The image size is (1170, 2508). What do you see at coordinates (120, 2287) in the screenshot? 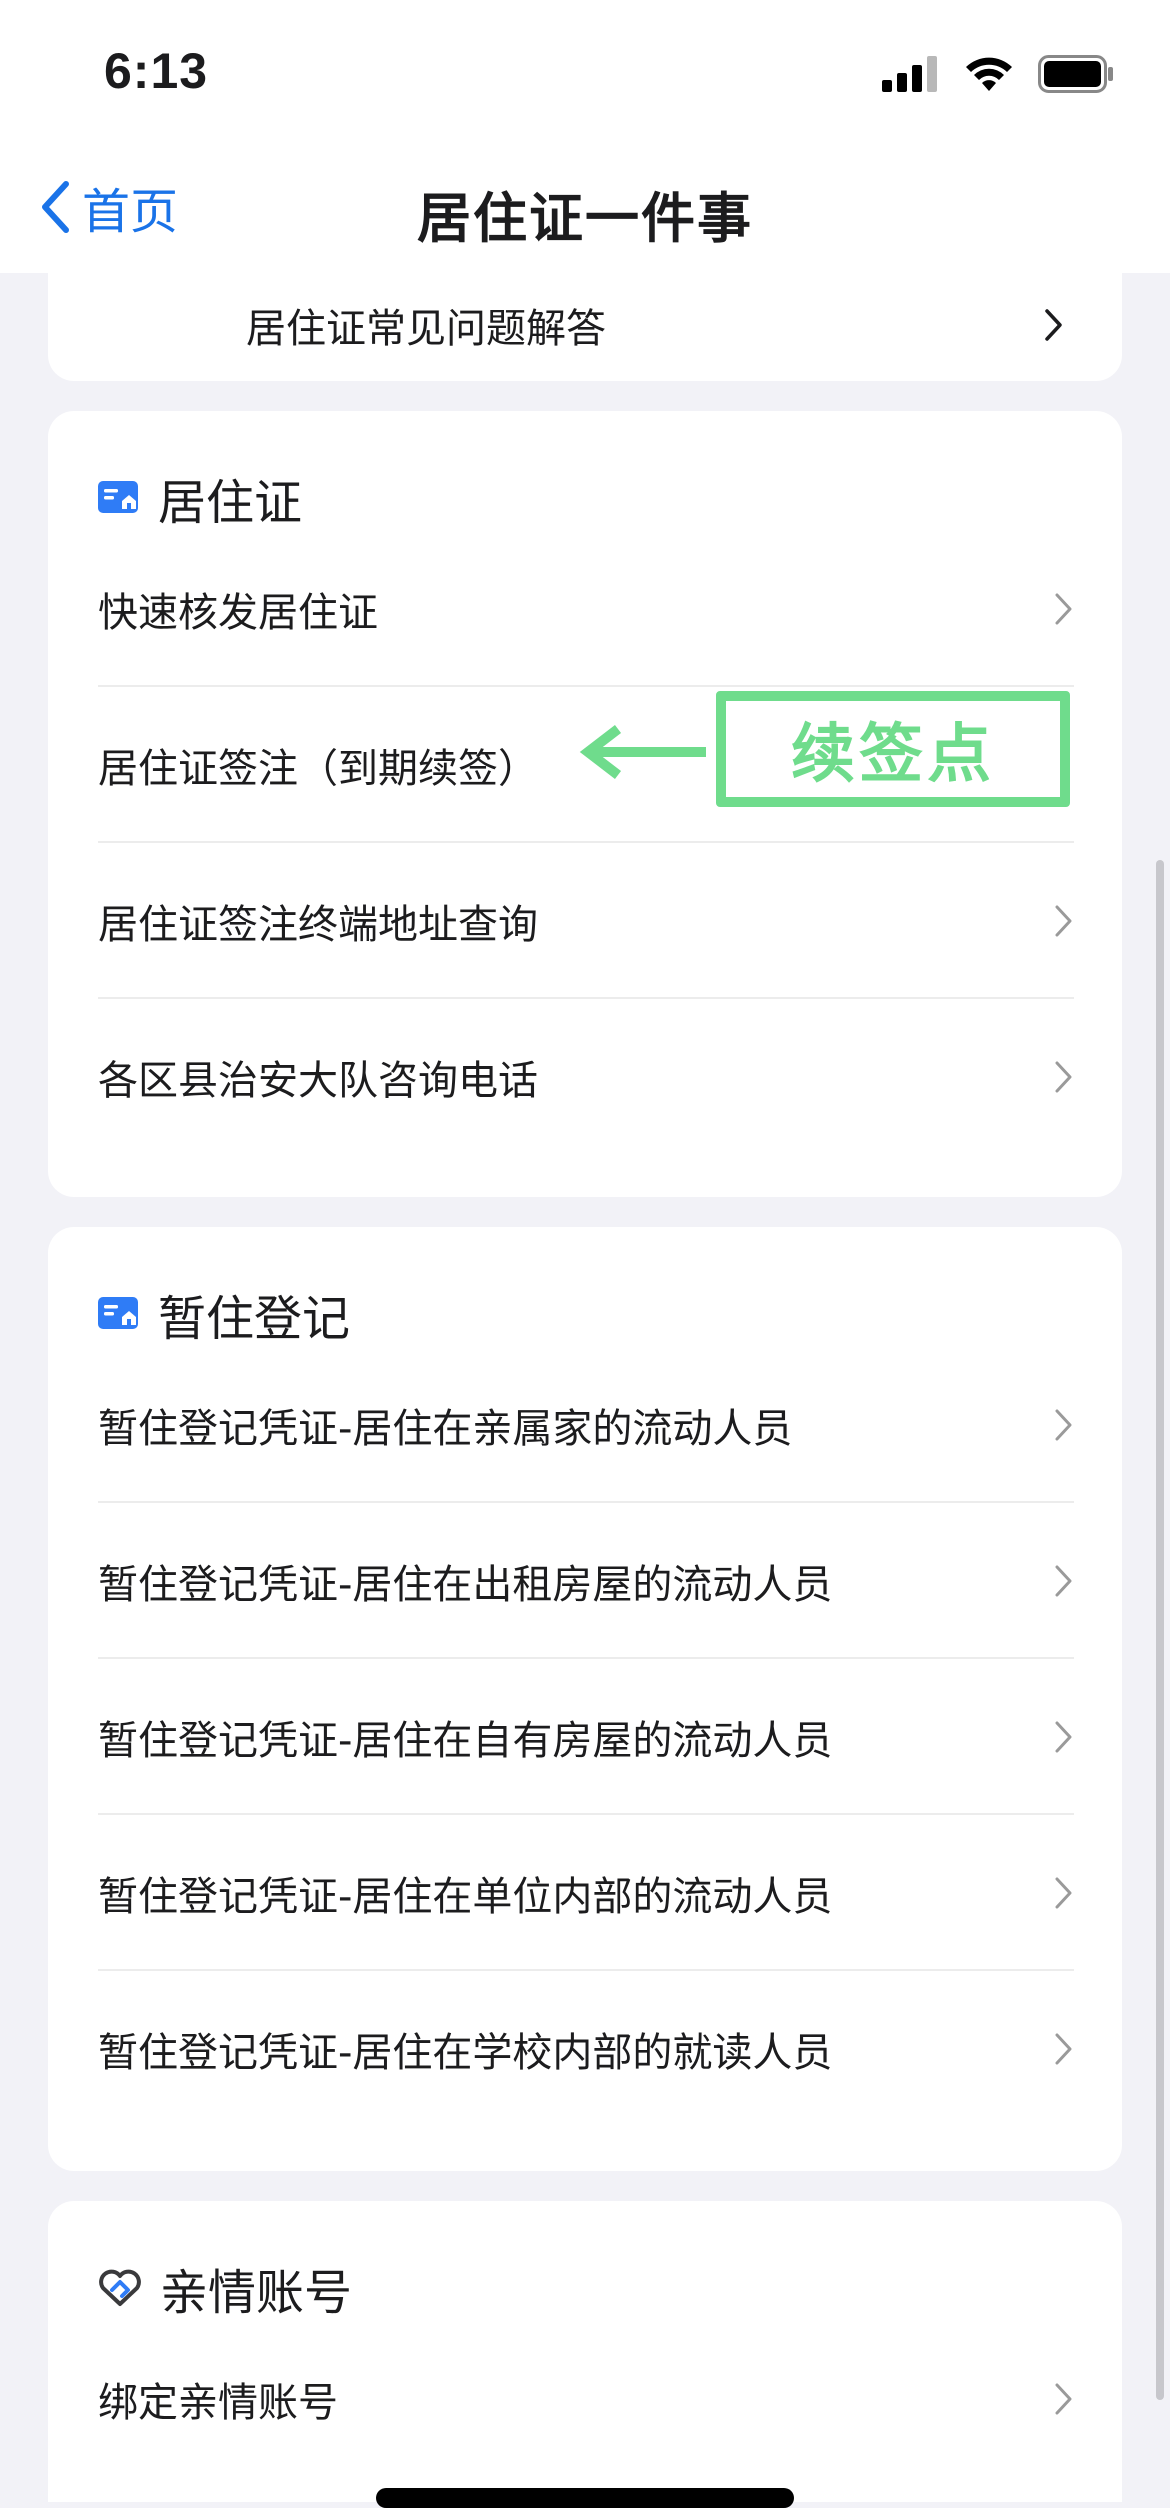
I see `handshake-heart-icon` at bounding box center [120, 2287].